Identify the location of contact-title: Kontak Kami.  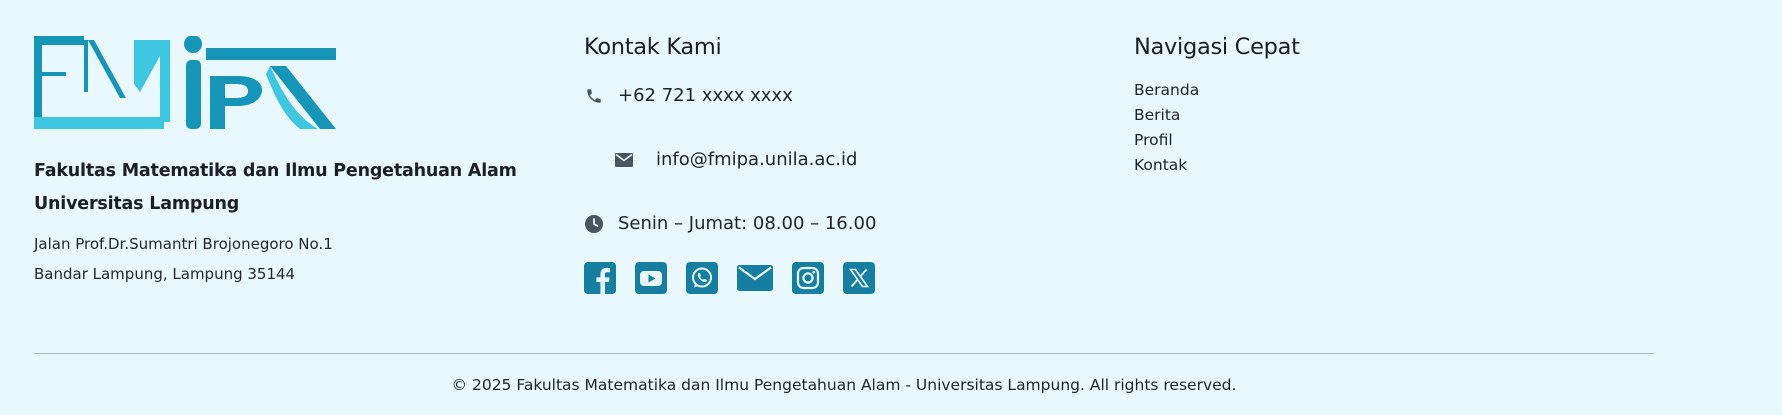
(653, 47).